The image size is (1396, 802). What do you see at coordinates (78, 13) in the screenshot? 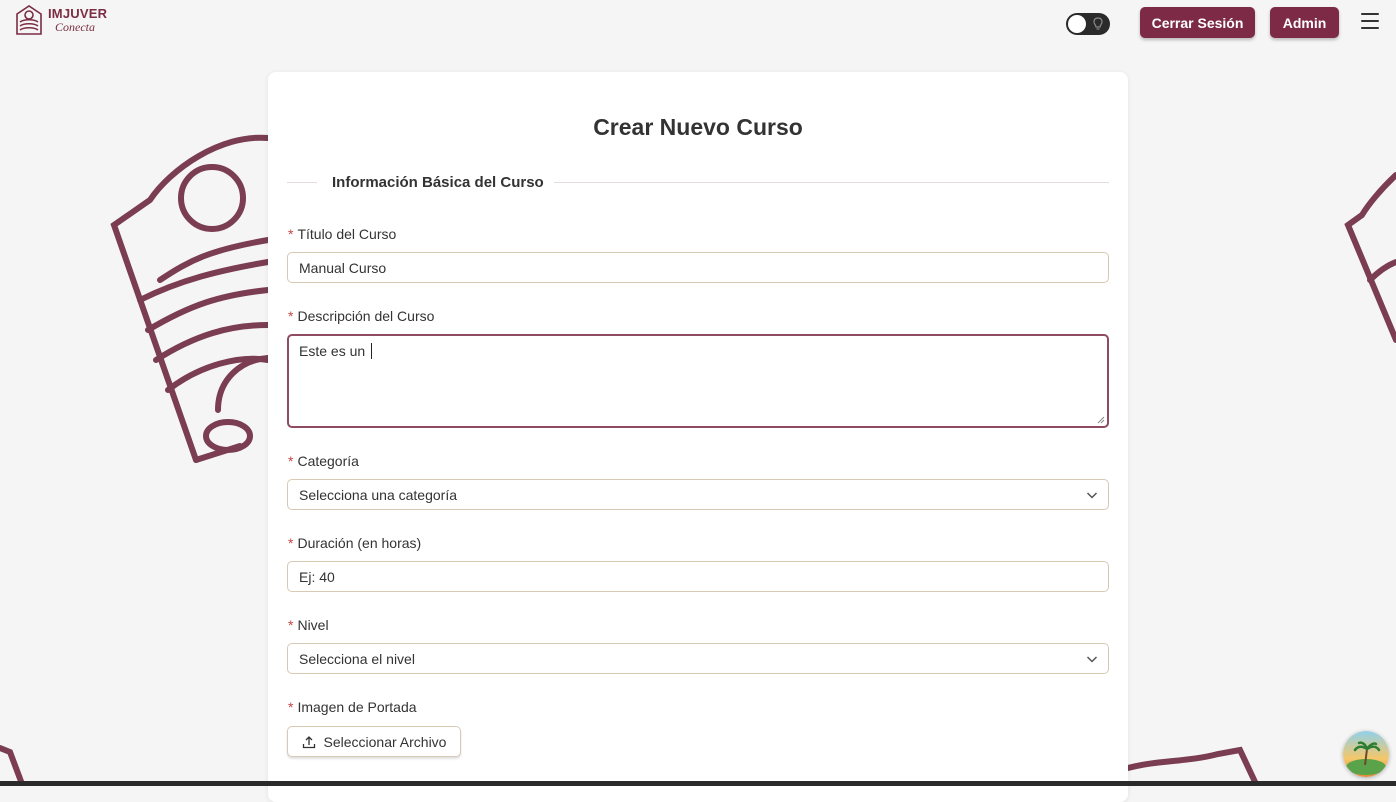
I see `logo-title: IMJUVER` at bounding box center [78, 13].